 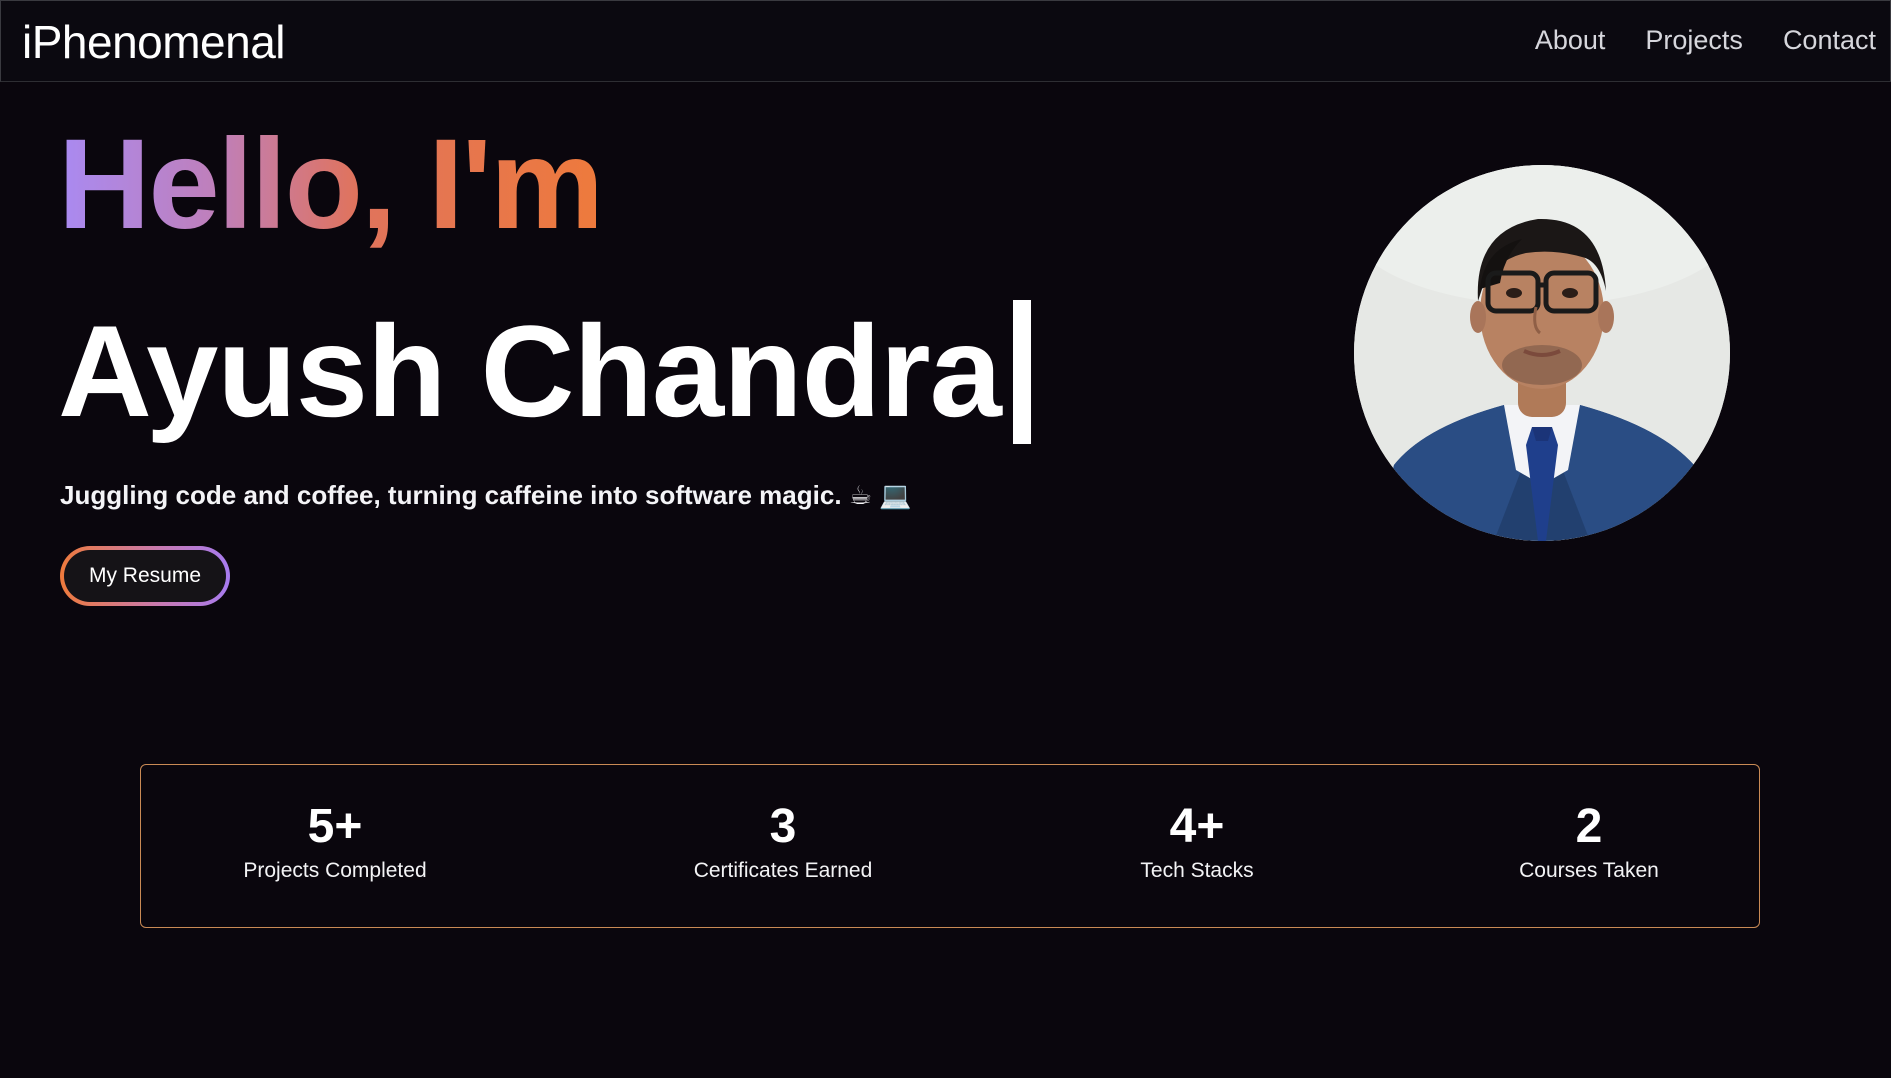 What do you see at coordinates (783, 870) in the screenshot?
I see `stat-label: Certificates Earned` at bounding box center [783, 870].